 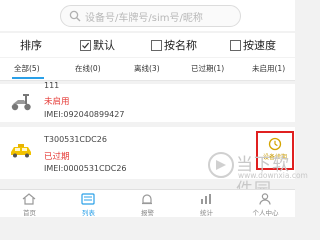 I want to click on taxi-icon, so click(x=21, y=151).